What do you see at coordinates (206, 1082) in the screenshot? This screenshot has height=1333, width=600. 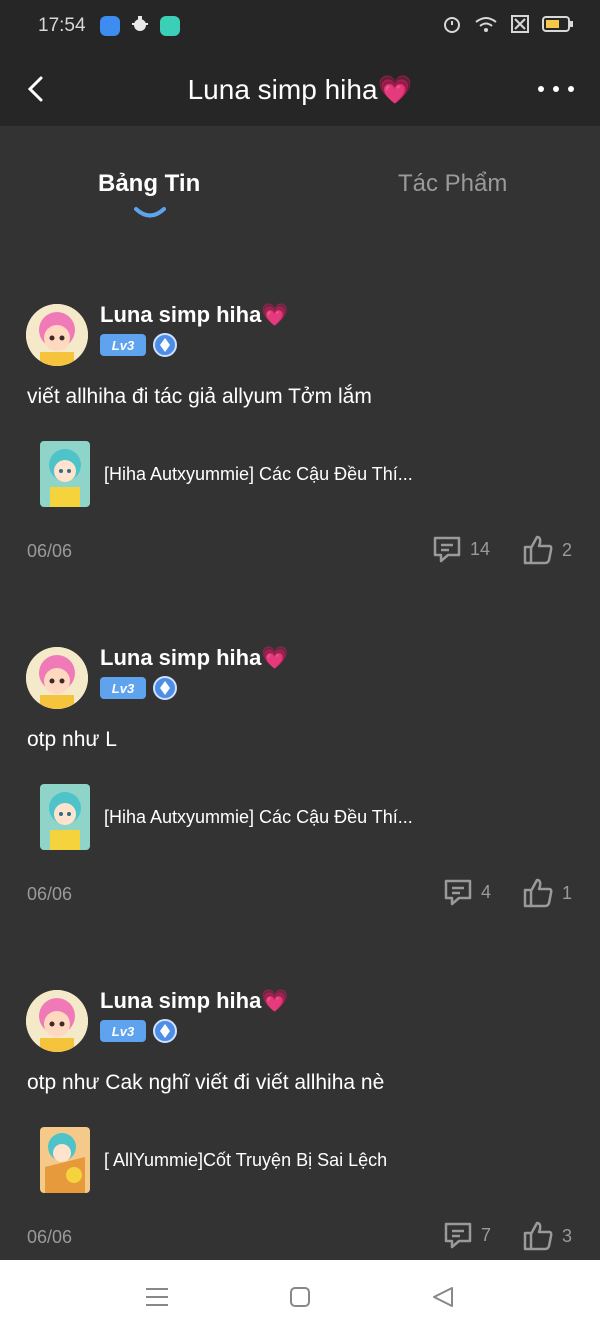 I see `post-text: otp như Cak nghĩ viết đi viết allhiha nè` at bounding box center [206, 1082].